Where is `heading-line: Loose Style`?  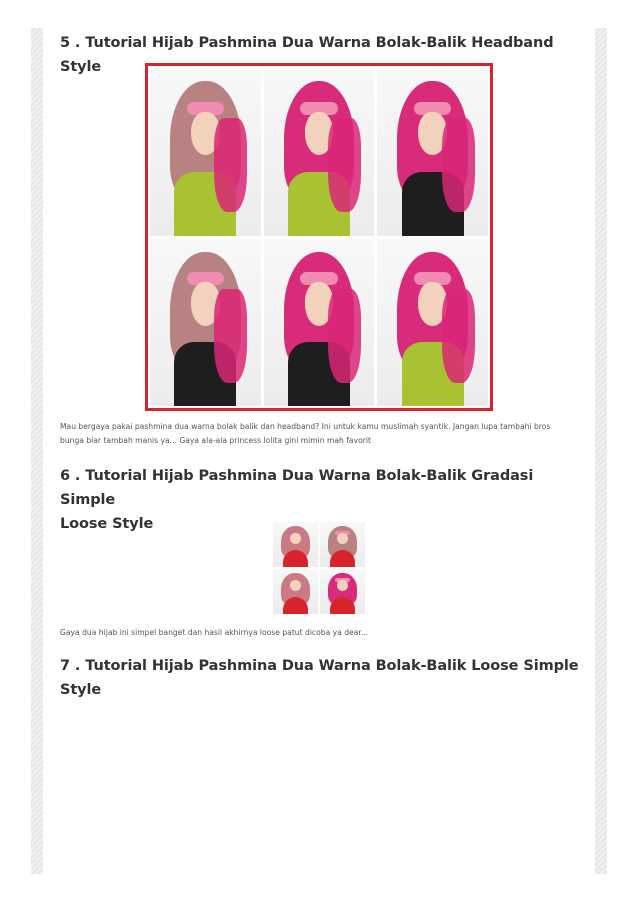 heading-line: Loose Style is located at coordinates (107, 524).